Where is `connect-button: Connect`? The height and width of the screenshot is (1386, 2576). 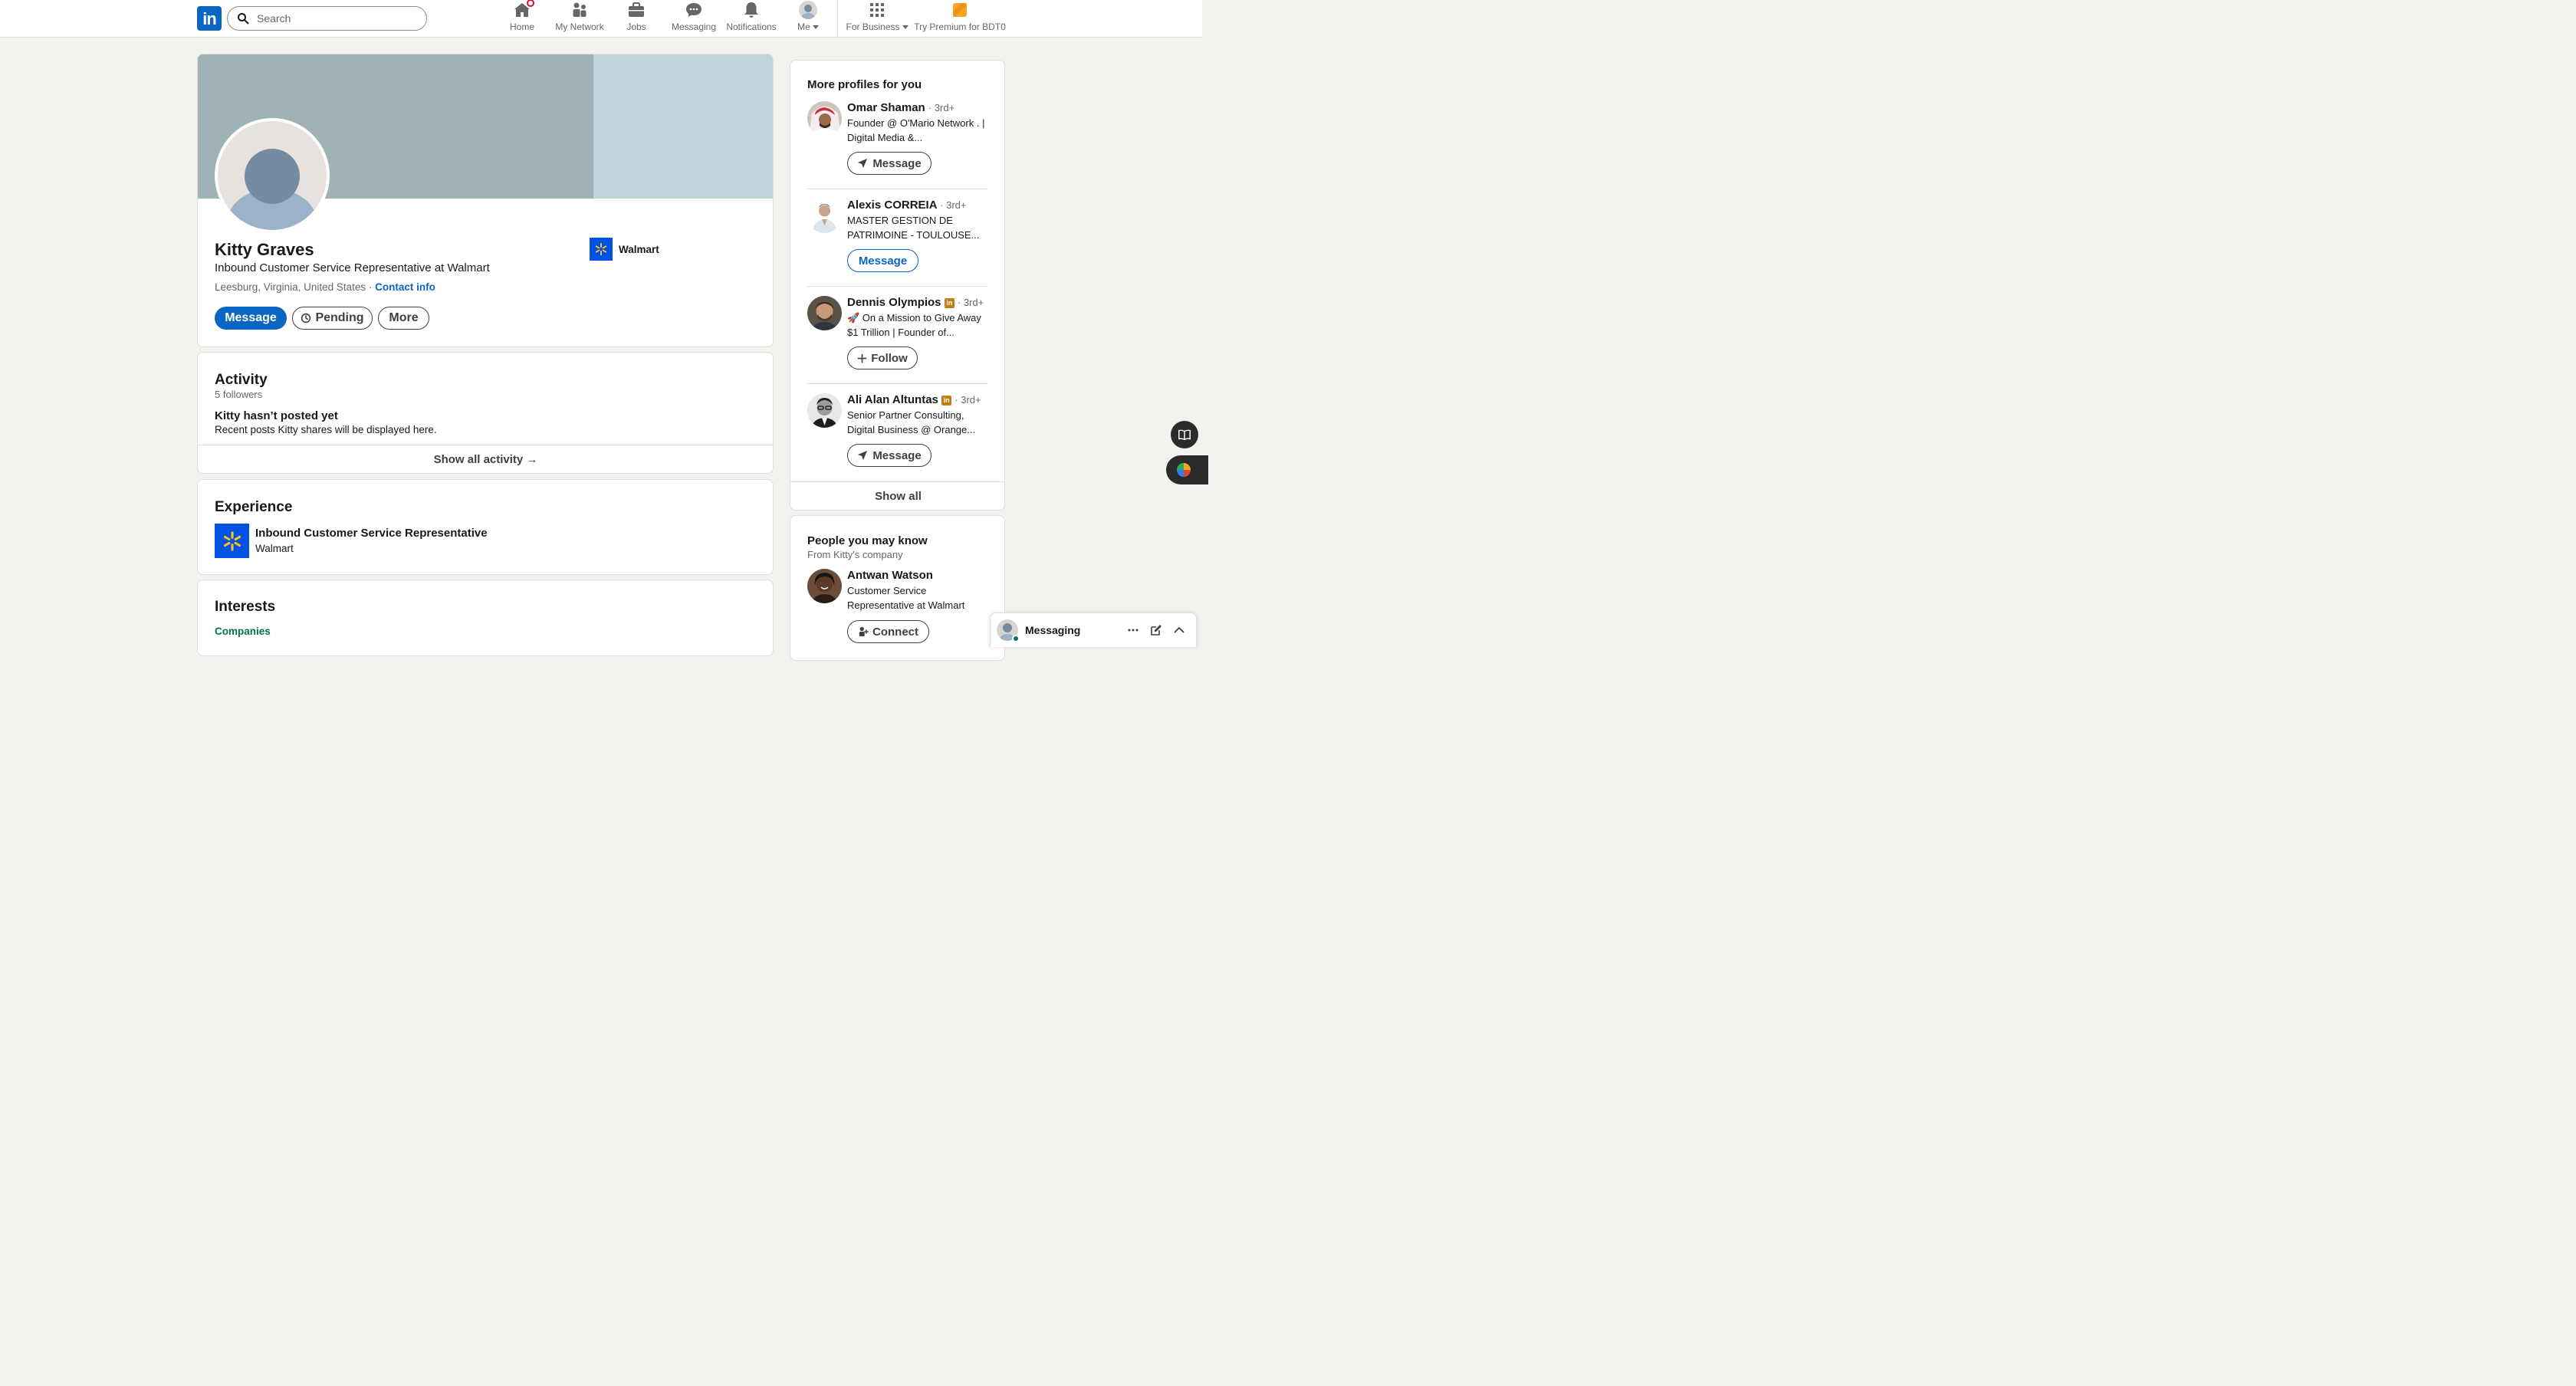 connect-button: Connect is located at coordinates (888, 631).